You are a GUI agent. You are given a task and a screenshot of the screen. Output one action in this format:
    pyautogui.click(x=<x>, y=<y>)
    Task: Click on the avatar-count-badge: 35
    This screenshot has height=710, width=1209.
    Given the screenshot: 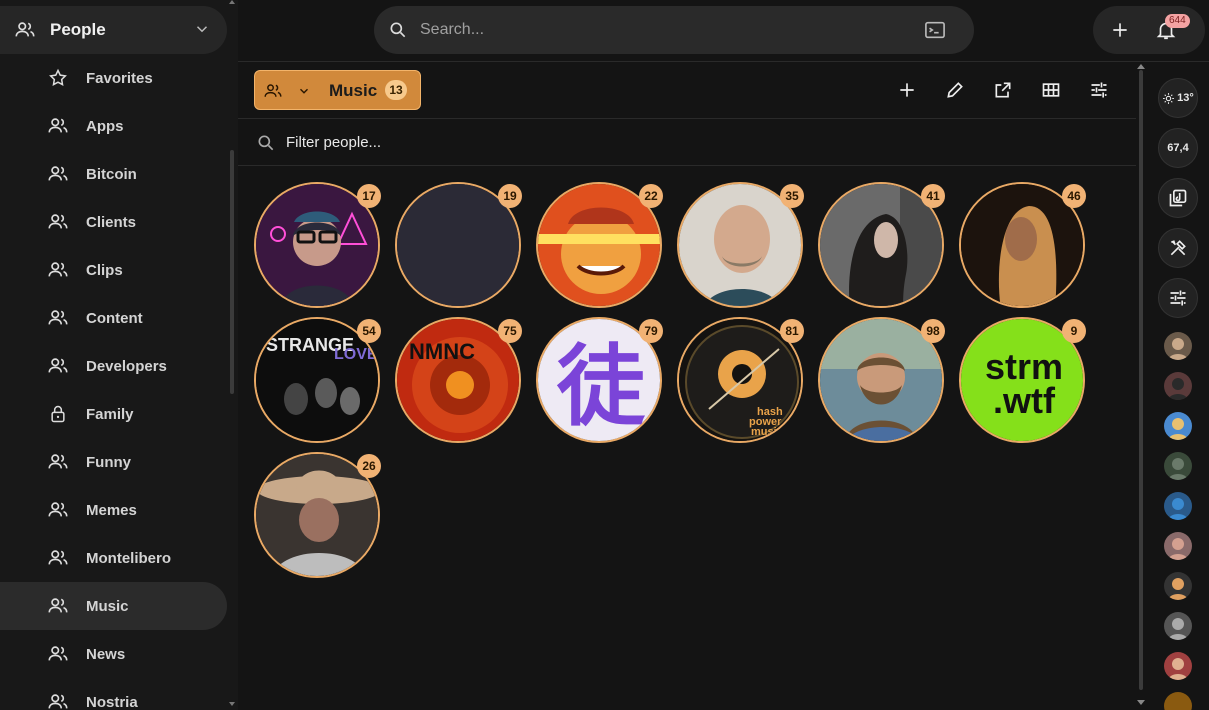 What is the action you would take?
    pyautogui.click(x=792, y=196)
    